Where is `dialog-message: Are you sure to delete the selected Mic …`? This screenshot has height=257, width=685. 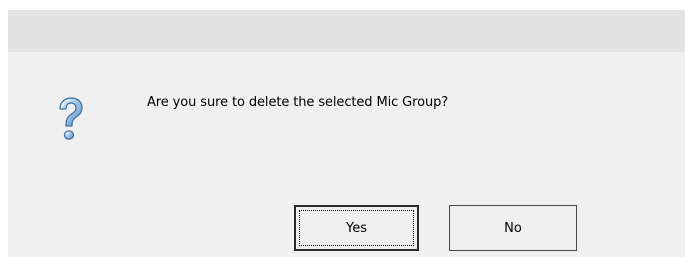
dialog-message: Are you sure to delete the selected Mic … is located at coordinates (298, 102).